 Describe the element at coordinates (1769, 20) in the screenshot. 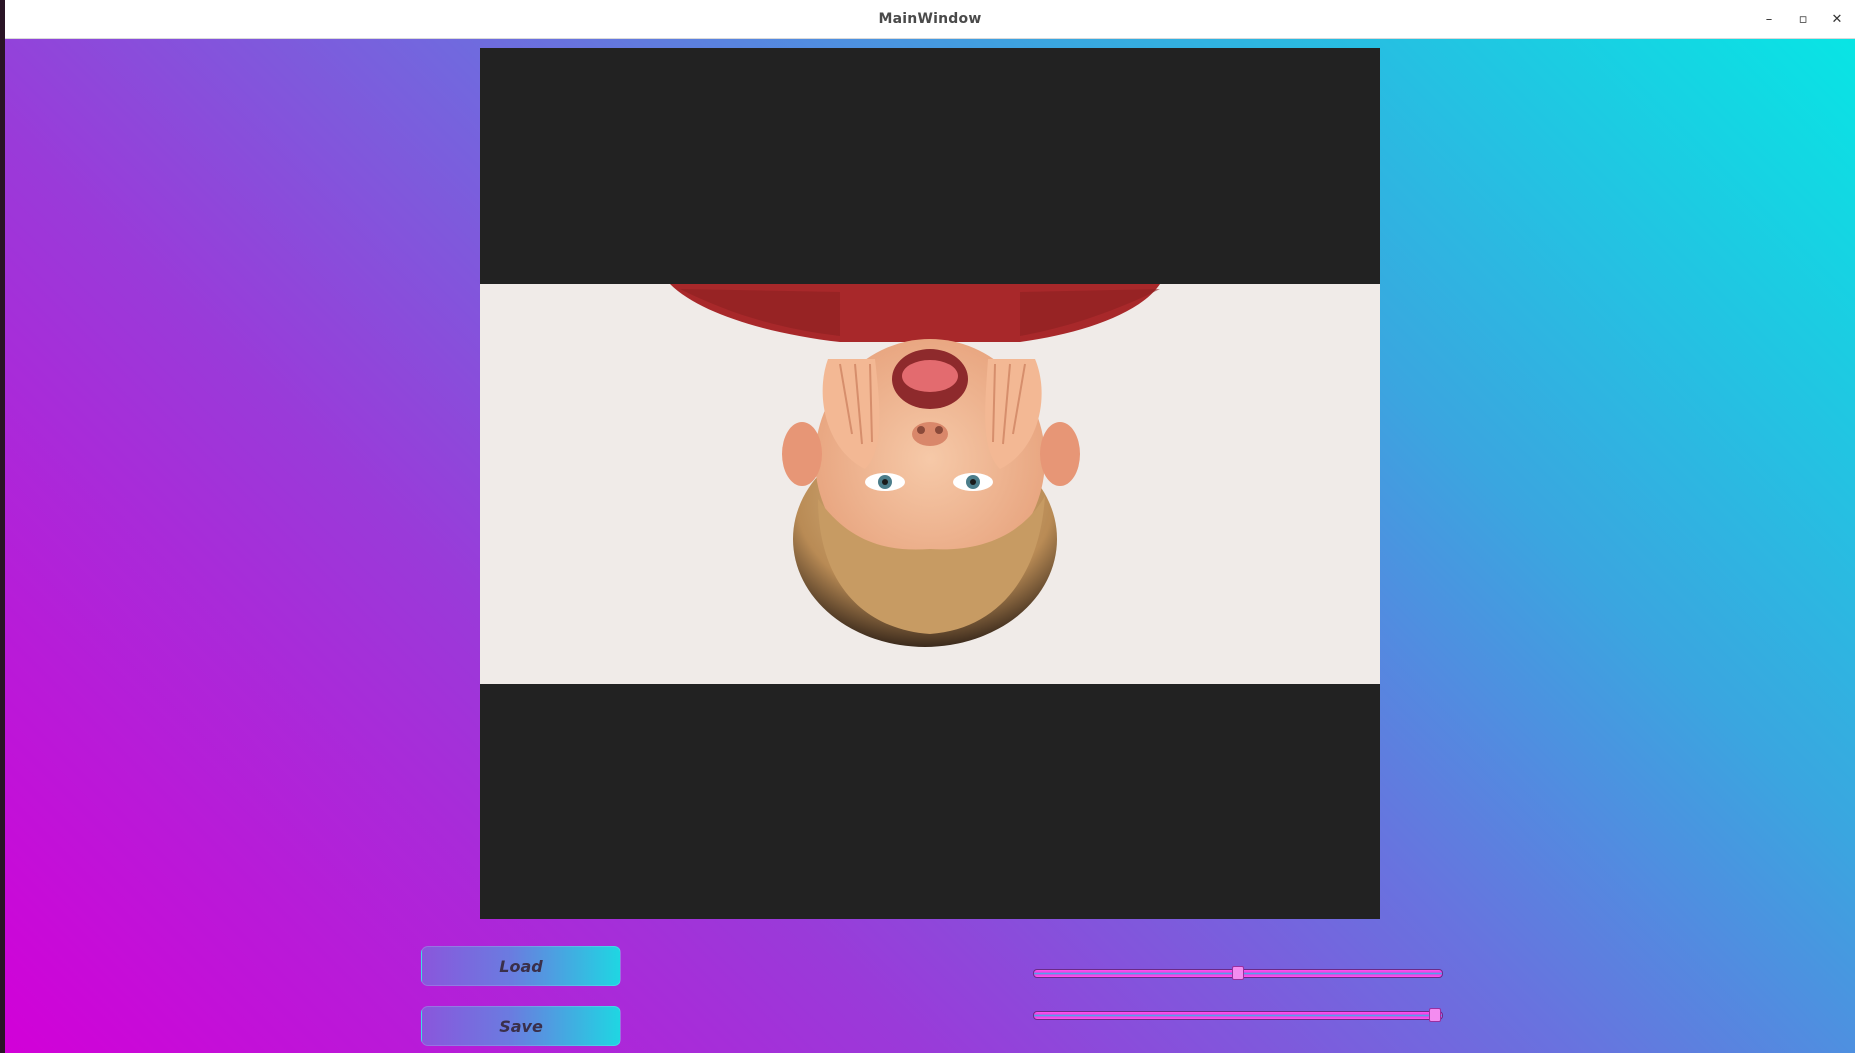

I see `minimize-icon: –` at that location.